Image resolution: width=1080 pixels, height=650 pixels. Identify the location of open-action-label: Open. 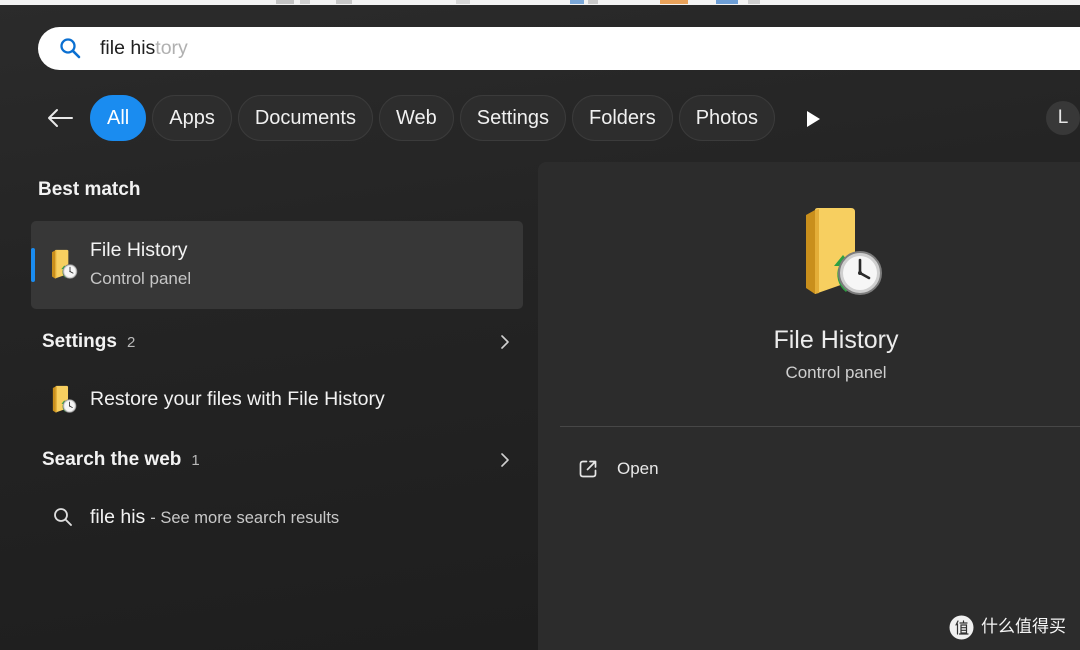
(638, 468).